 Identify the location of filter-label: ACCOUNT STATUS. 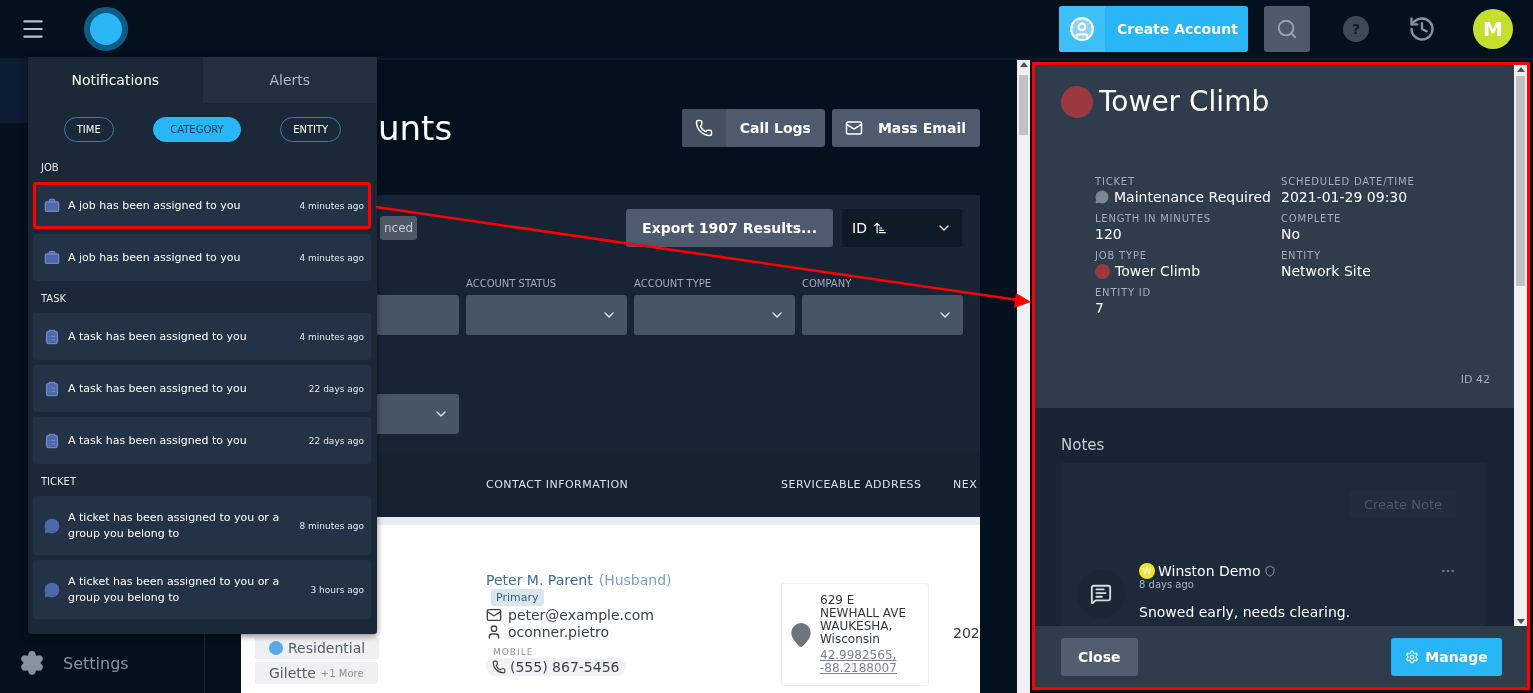
(512, 284).